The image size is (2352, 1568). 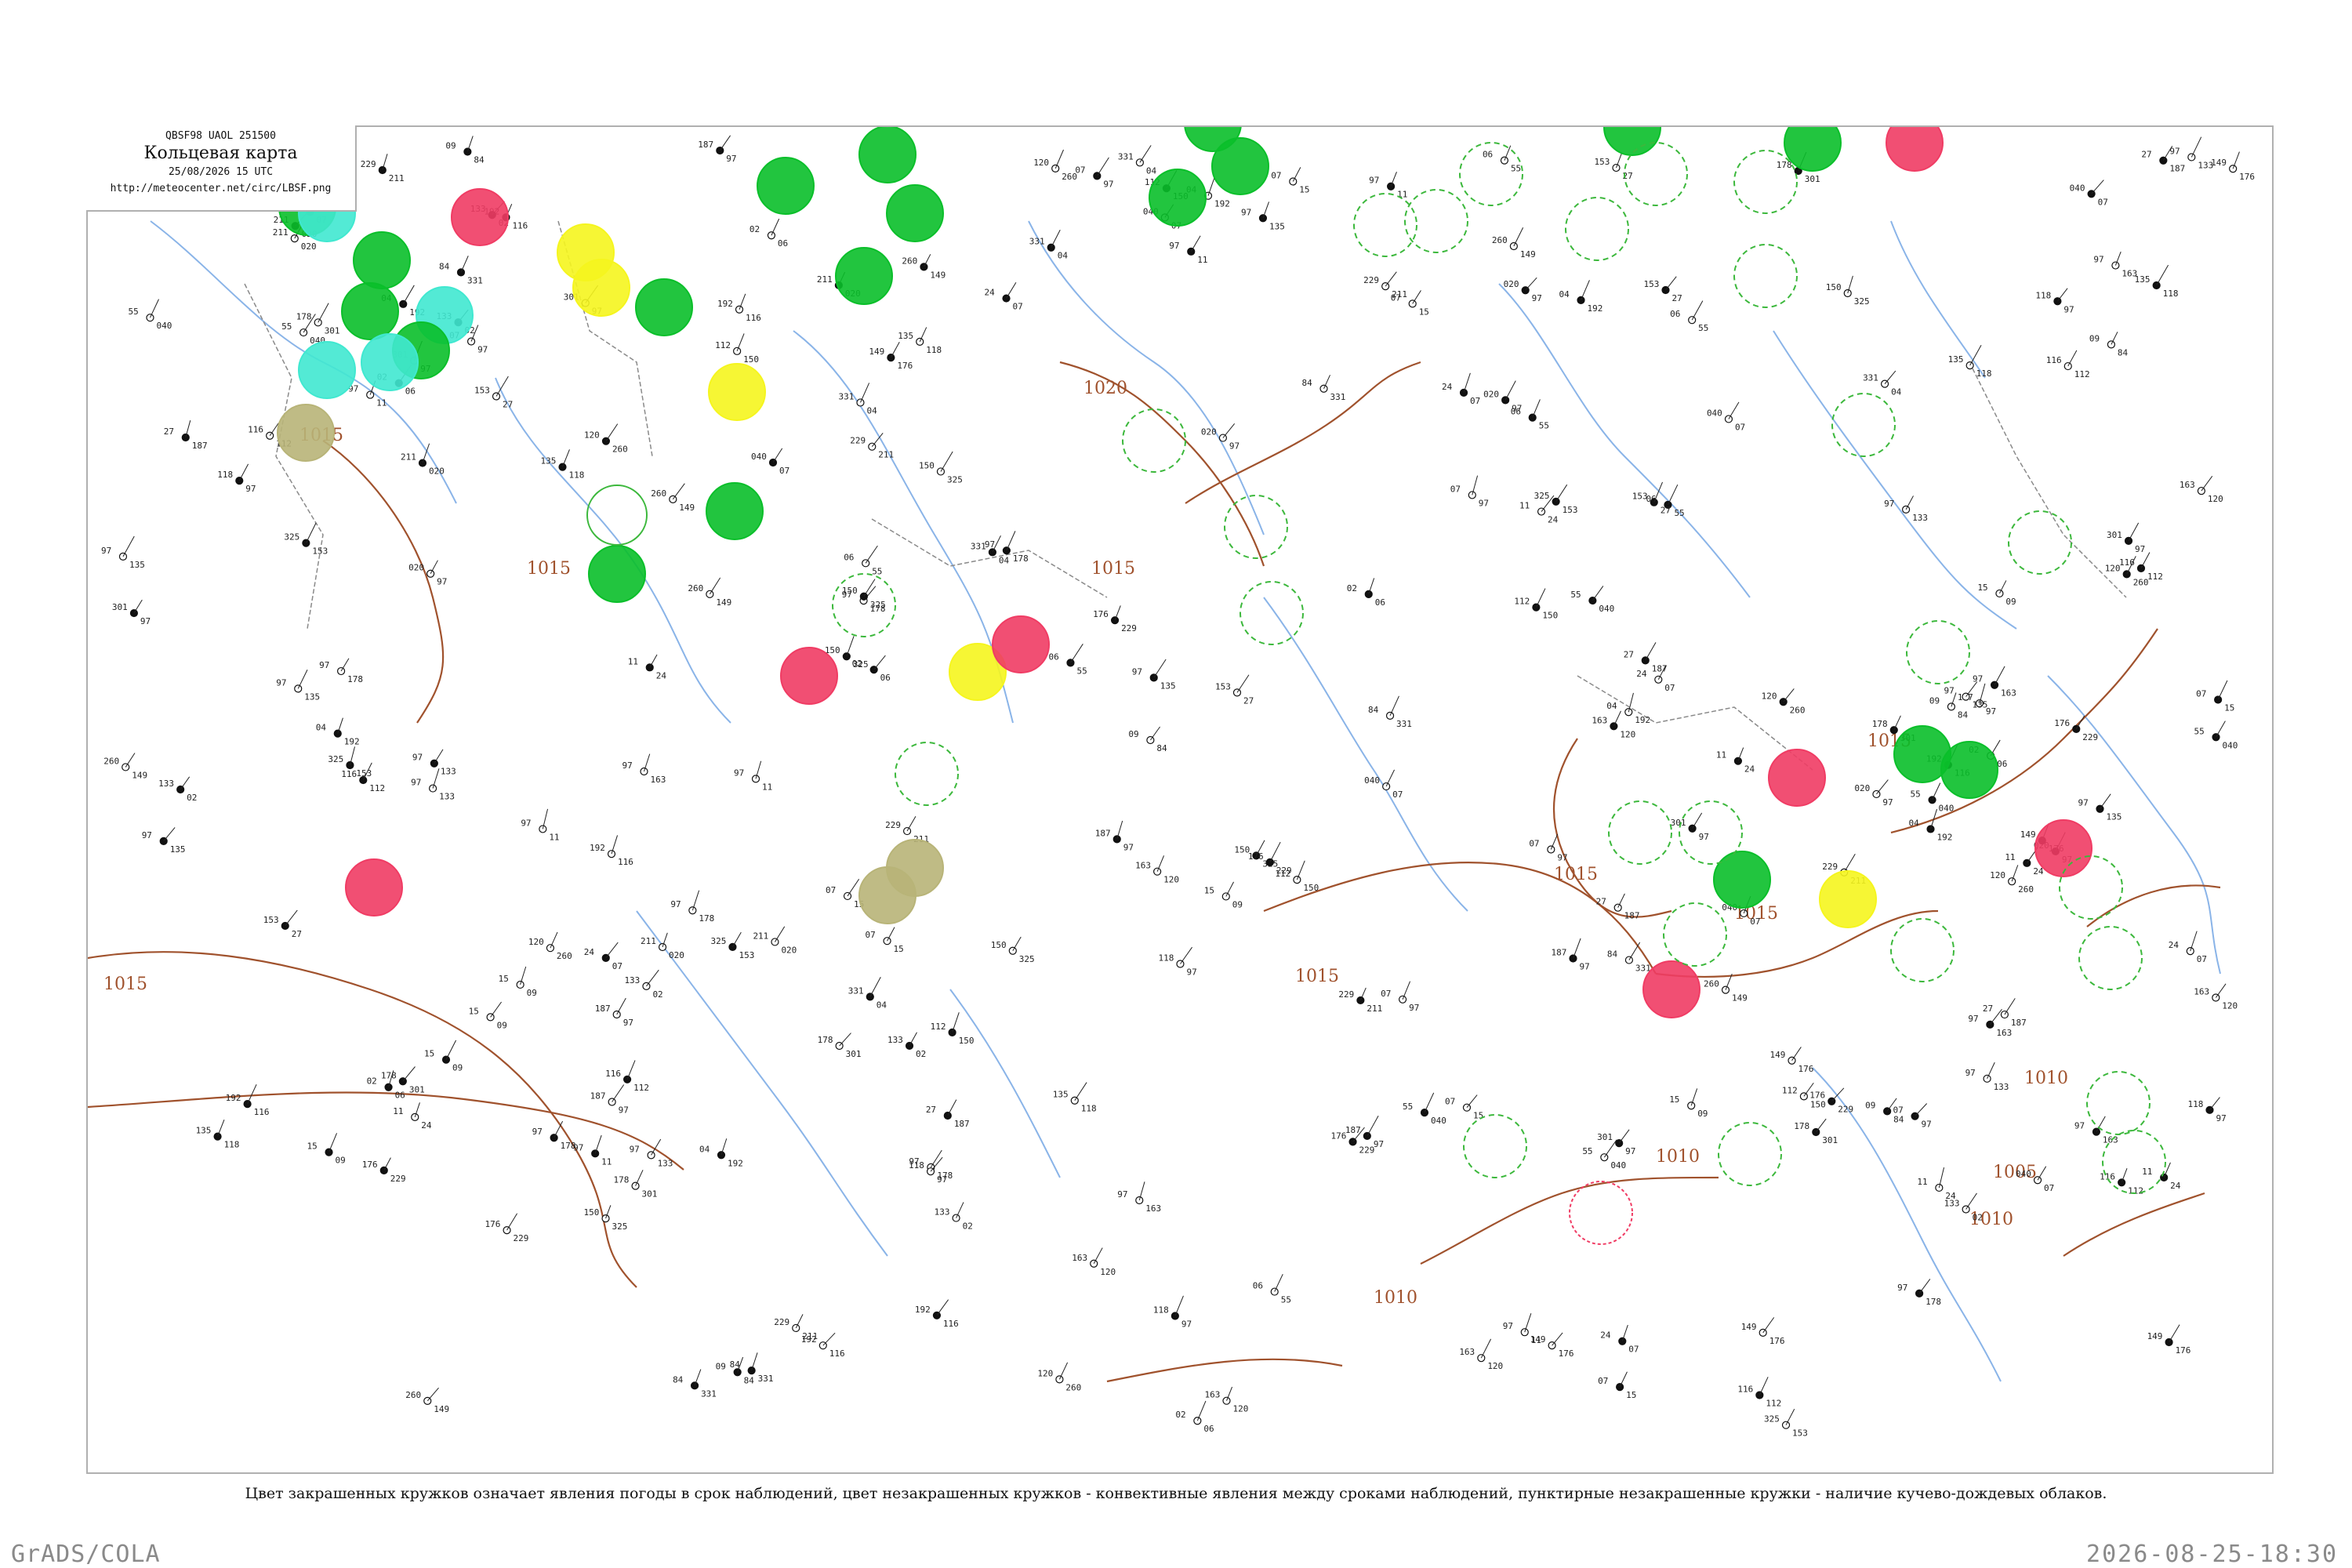 What do you see at coordinates (939, 1027) in the screenshot?
I see `station-value: 112` at bounding box center [939, 1027].